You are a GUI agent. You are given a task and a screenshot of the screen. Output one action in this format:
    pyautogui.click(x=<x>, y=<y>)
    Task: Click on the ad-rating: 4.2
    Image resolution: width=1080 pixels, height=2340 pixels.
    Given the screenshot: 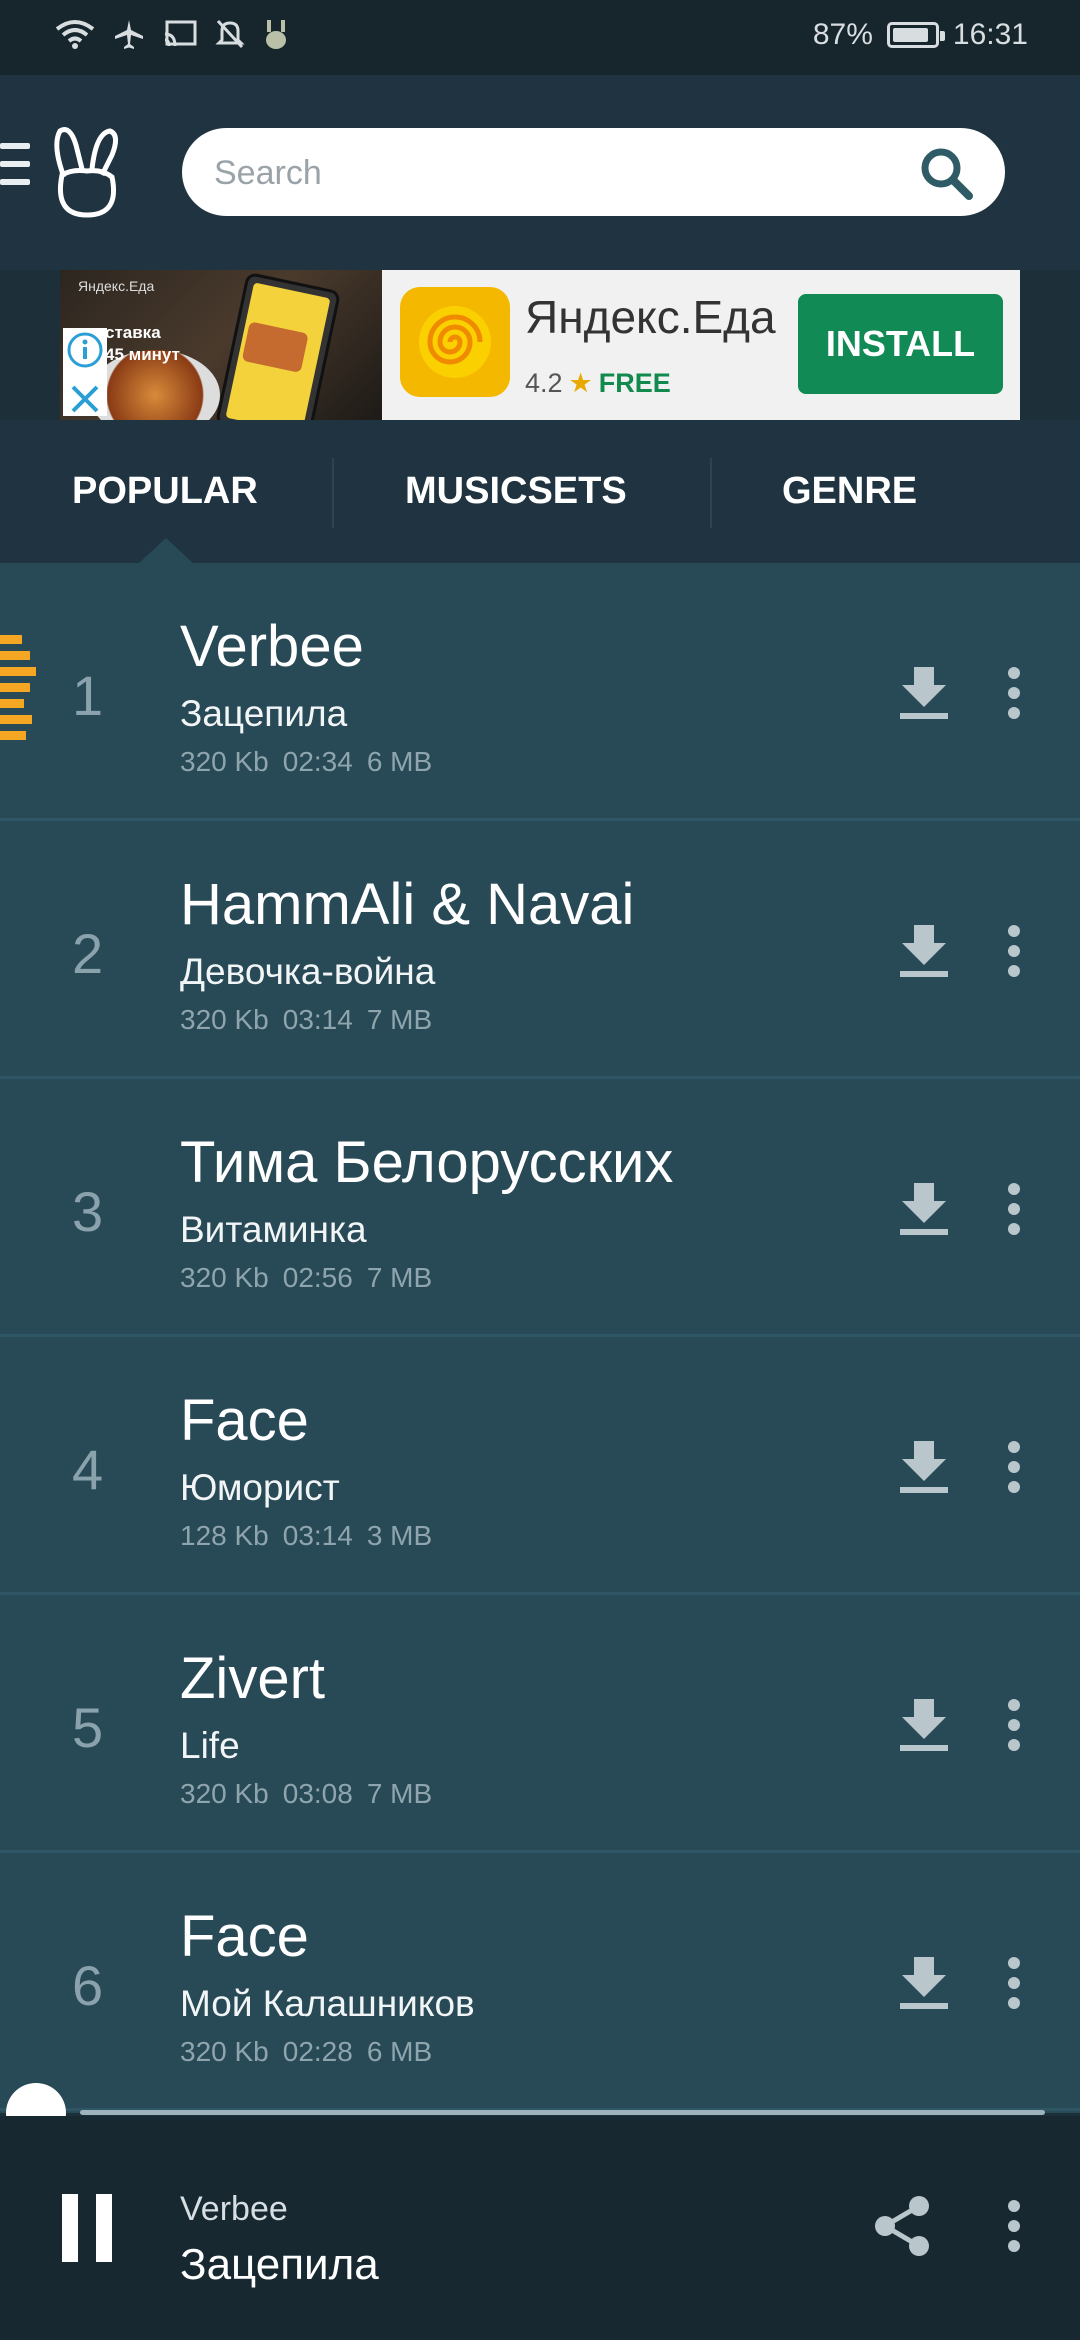 What is the action you would take?
    pyautogui.click(x=544, y=383)
    